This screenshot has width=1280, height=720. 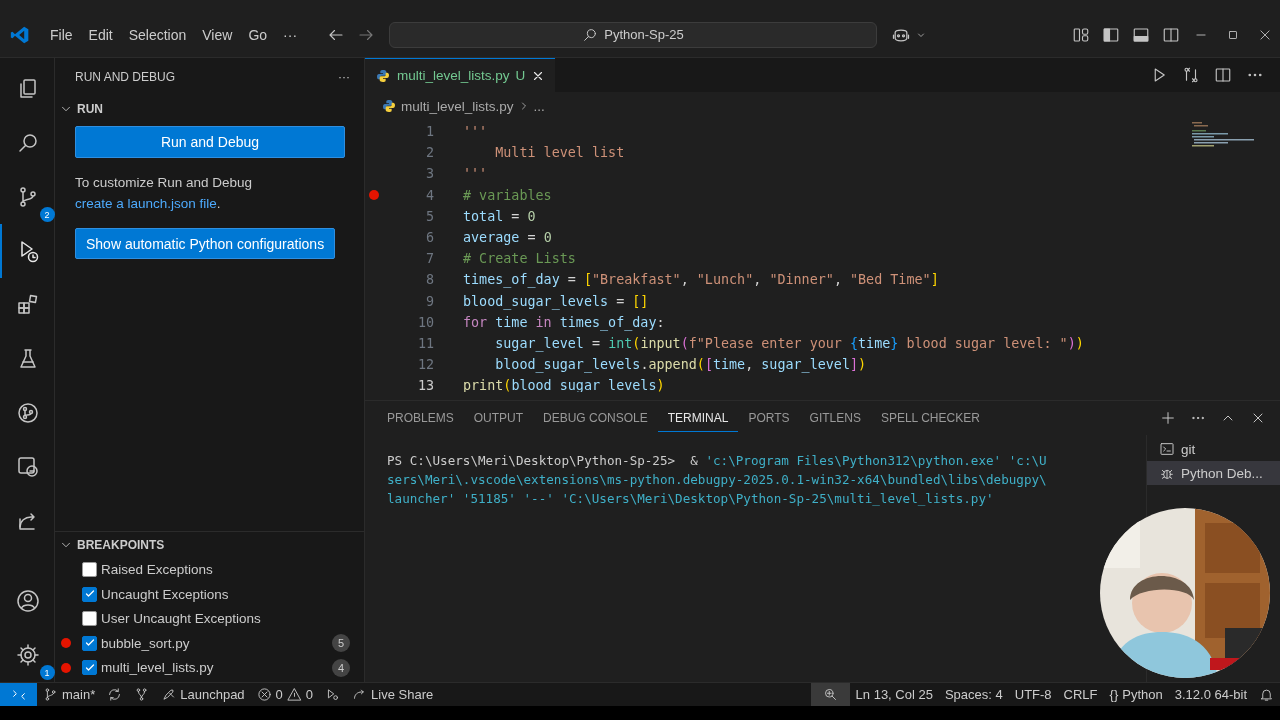 I want to click on language-item: {} Python, so click(x=1136, y=694).